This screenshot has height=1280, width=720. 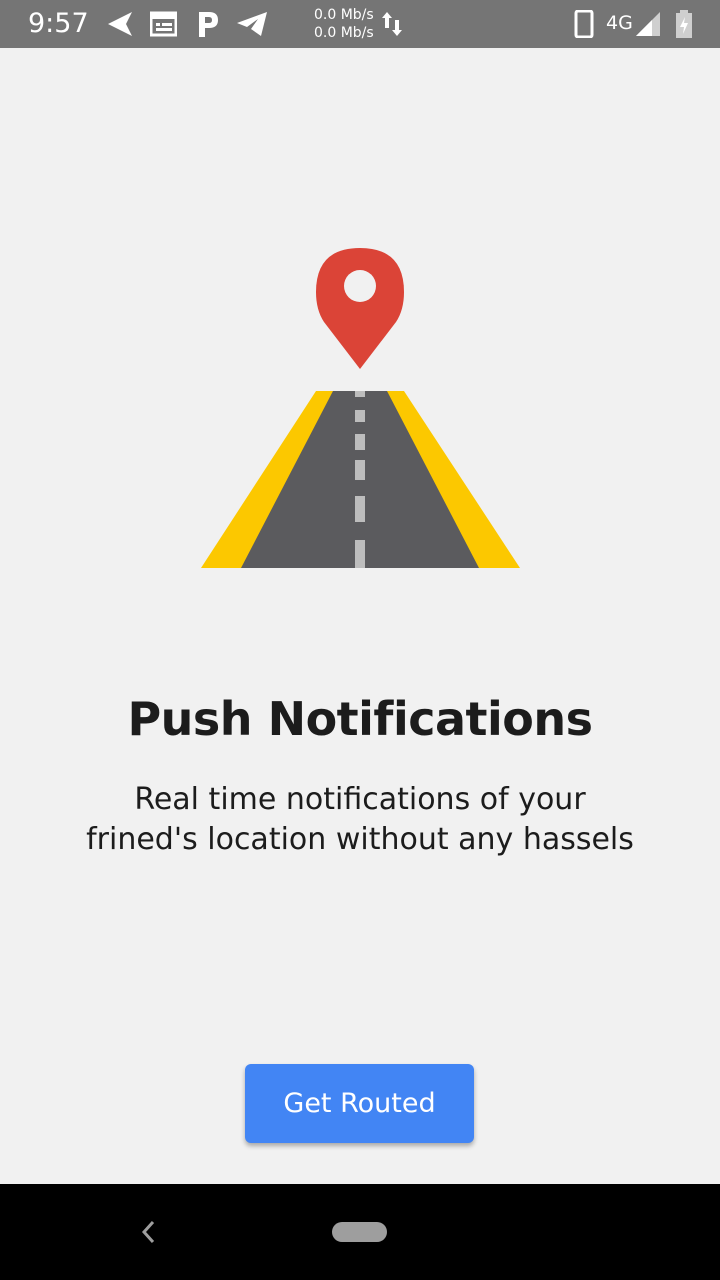 What do you see at coordinates (392, 24) in the screenshot?
I see `data-transfer-icon` at bounding box center [392, 24].